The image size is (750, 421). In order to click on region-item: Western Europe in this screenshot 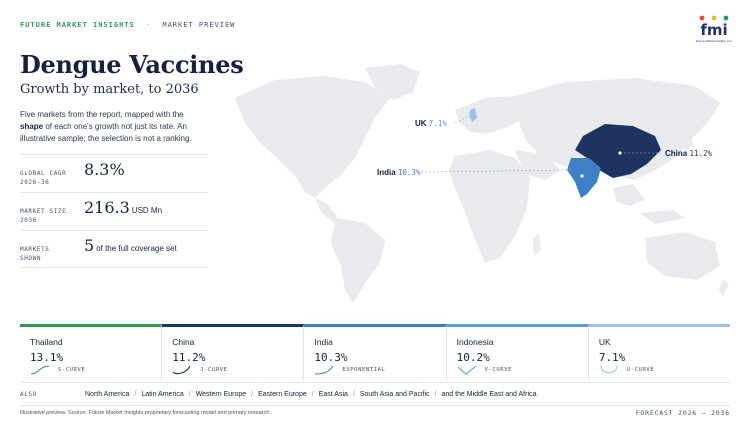, I will do `click(221, 394)`.